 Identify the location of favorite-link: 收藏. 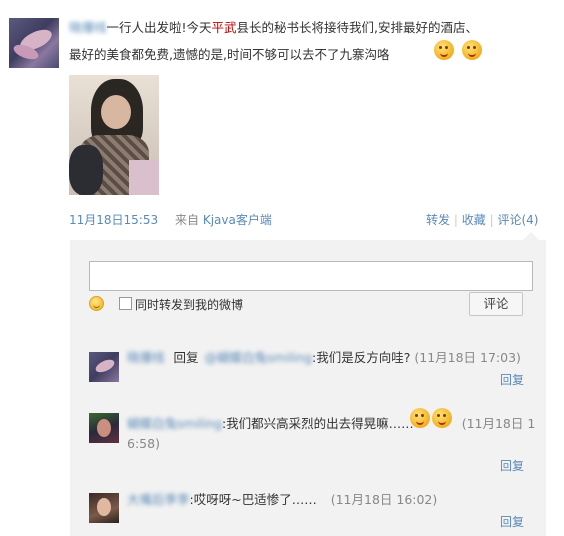
(474, 220).